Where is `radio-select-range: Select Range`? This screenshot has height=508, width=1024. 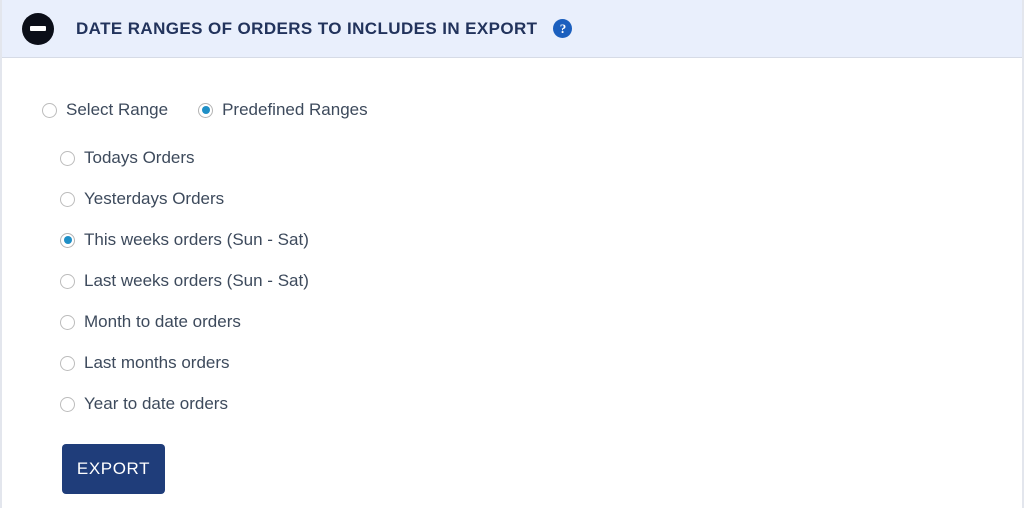
radio-select-range: Select Range is located at coordinates (105, 110).